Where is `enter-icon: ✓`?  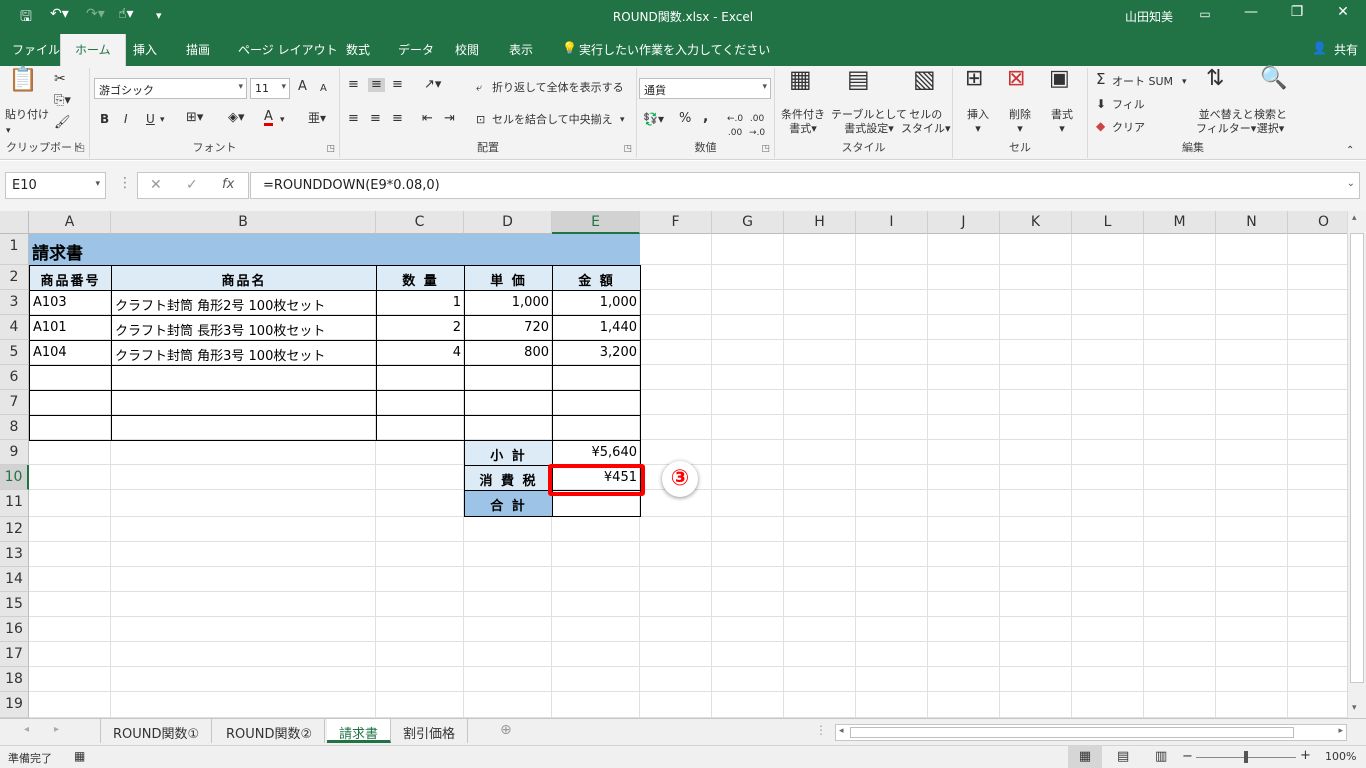 enter-icon: ✓ is located at coordinates (192, 185).